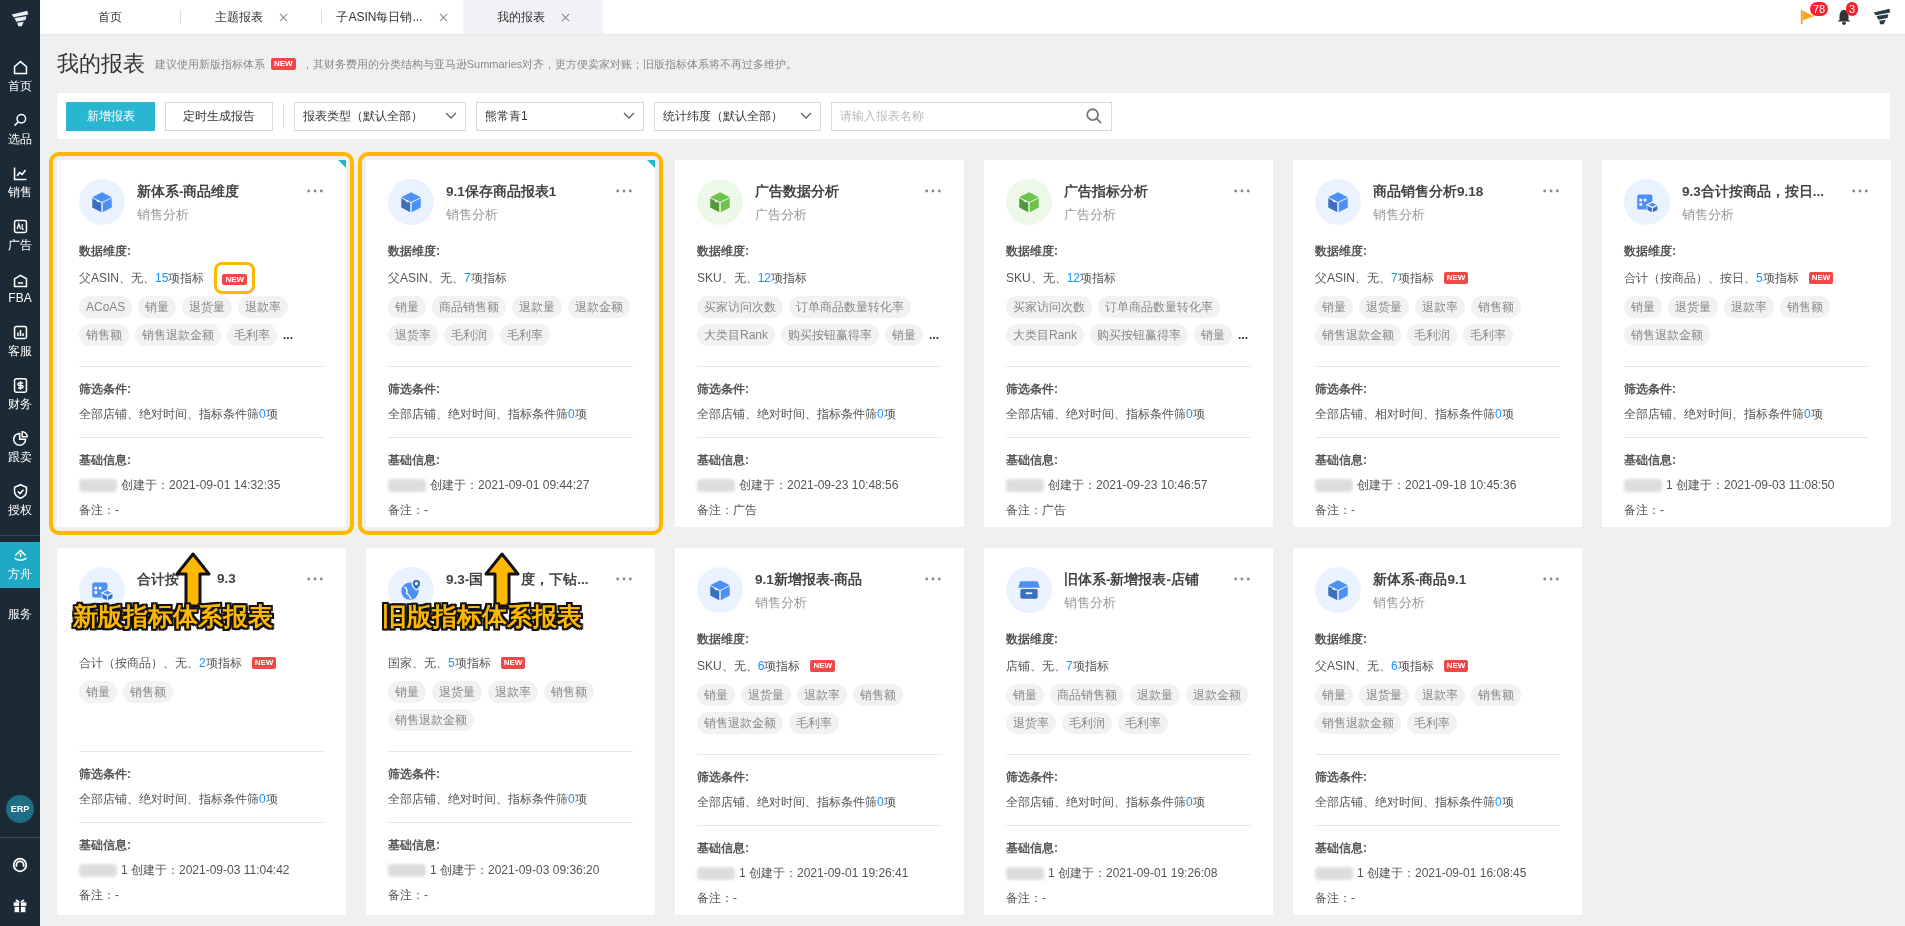 This screenshot has height=926, width=1905. What do you see at coordinates (20, 447) in the screenshot?
I see `sidebar-item: 跟卖` at bounding box center [20, 447].